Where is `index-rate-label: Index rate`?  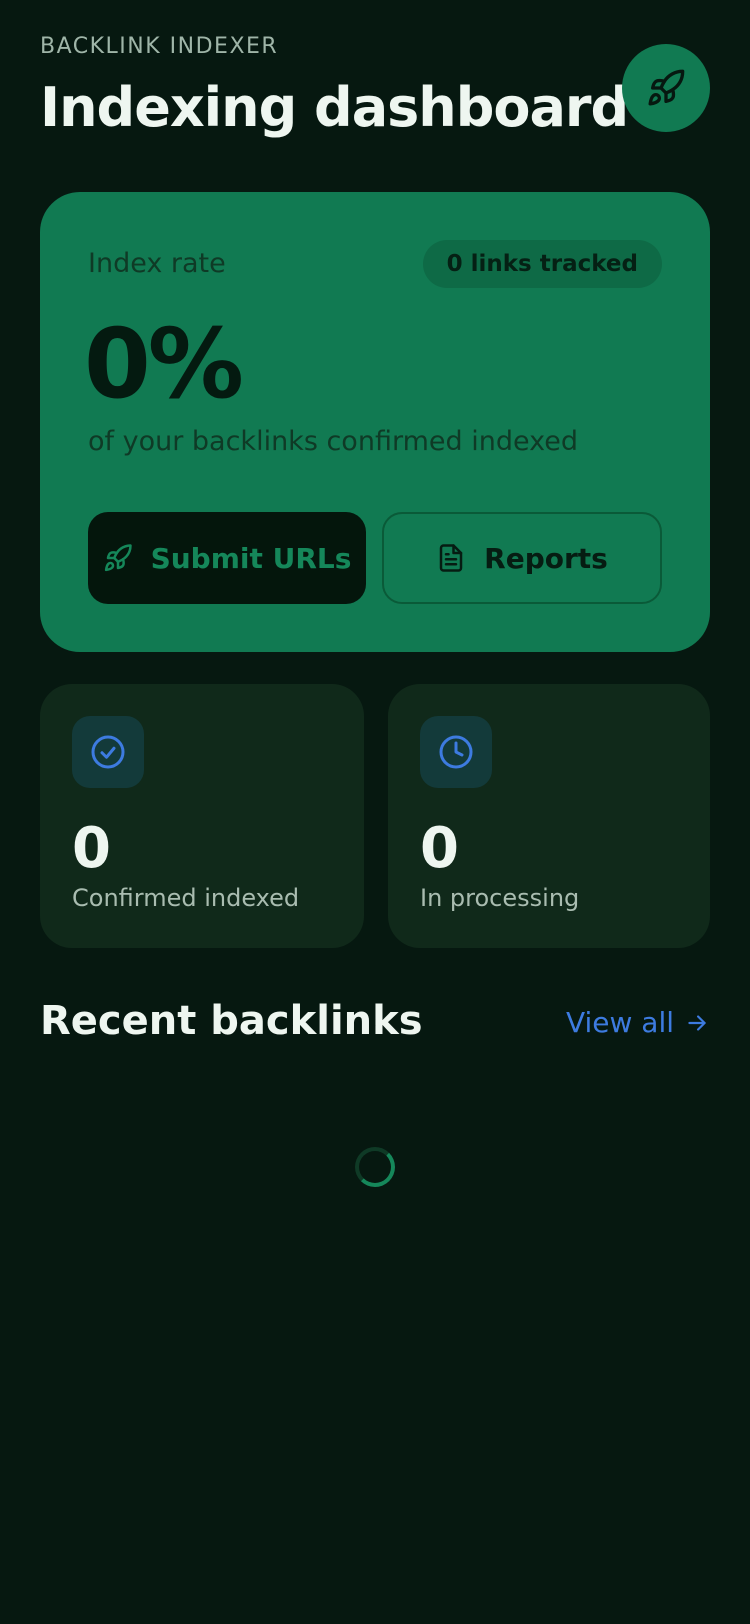
index-rate-label: Index rate is located at coordinates (157, 263).